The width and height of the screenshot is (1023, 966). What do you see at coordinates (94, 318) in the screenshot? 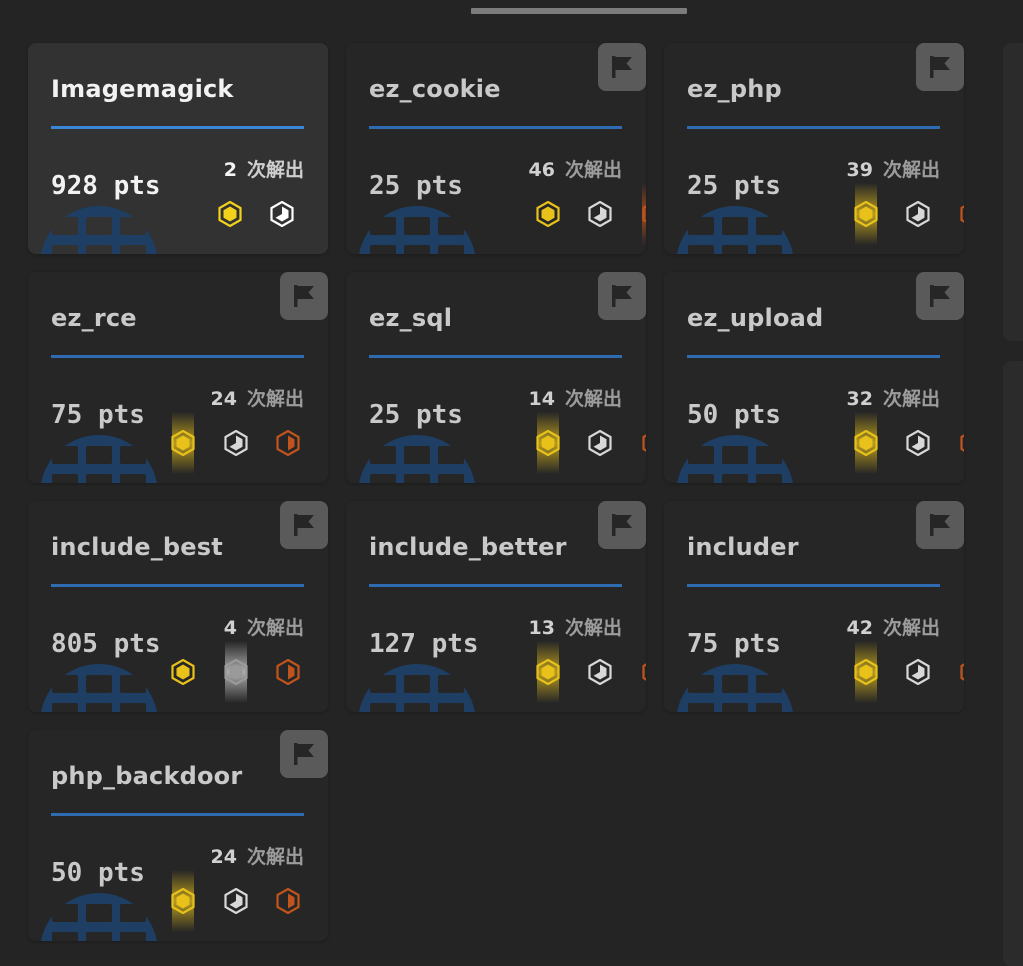
I see `challenge-title: ez_rce` at bounding box center [94, 318].